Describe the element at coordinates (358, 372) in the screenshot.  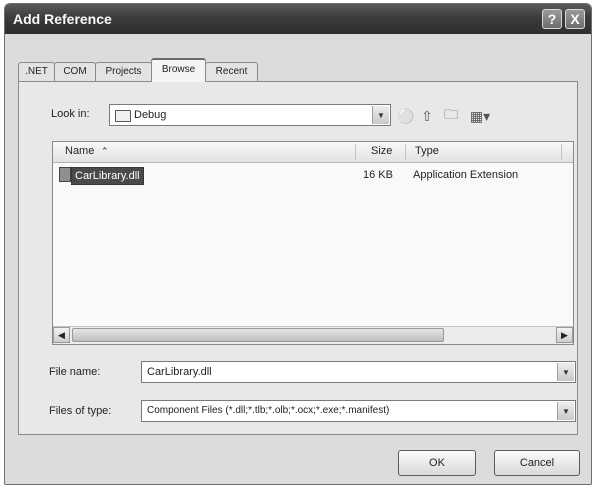
I see `file-name-field: CarLibrary.dll ▼` at that location.